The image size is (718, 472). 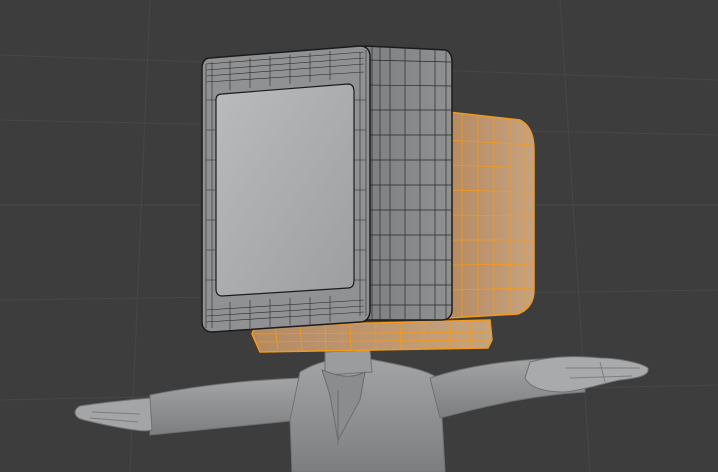 I want to click on torso, so click(x=367, y=414).